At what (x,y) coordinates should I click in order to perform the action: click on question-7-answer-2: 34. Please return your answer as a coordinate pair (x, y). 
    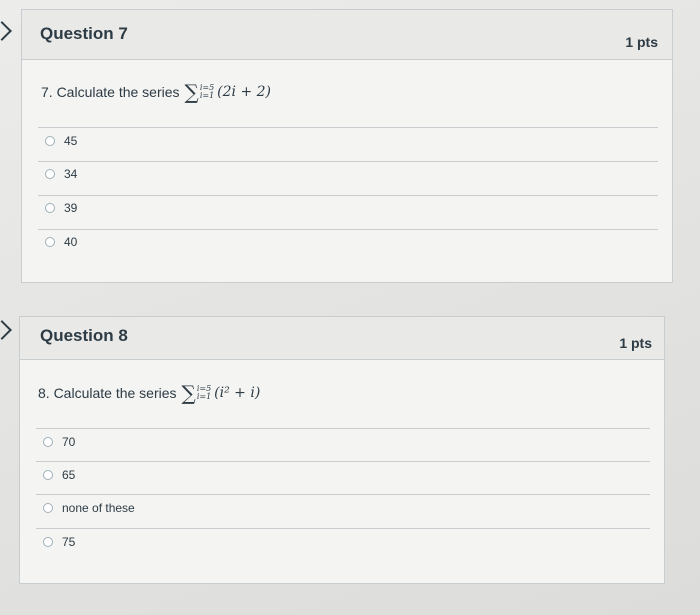
    Looking at the image, I should click on (61, 174).